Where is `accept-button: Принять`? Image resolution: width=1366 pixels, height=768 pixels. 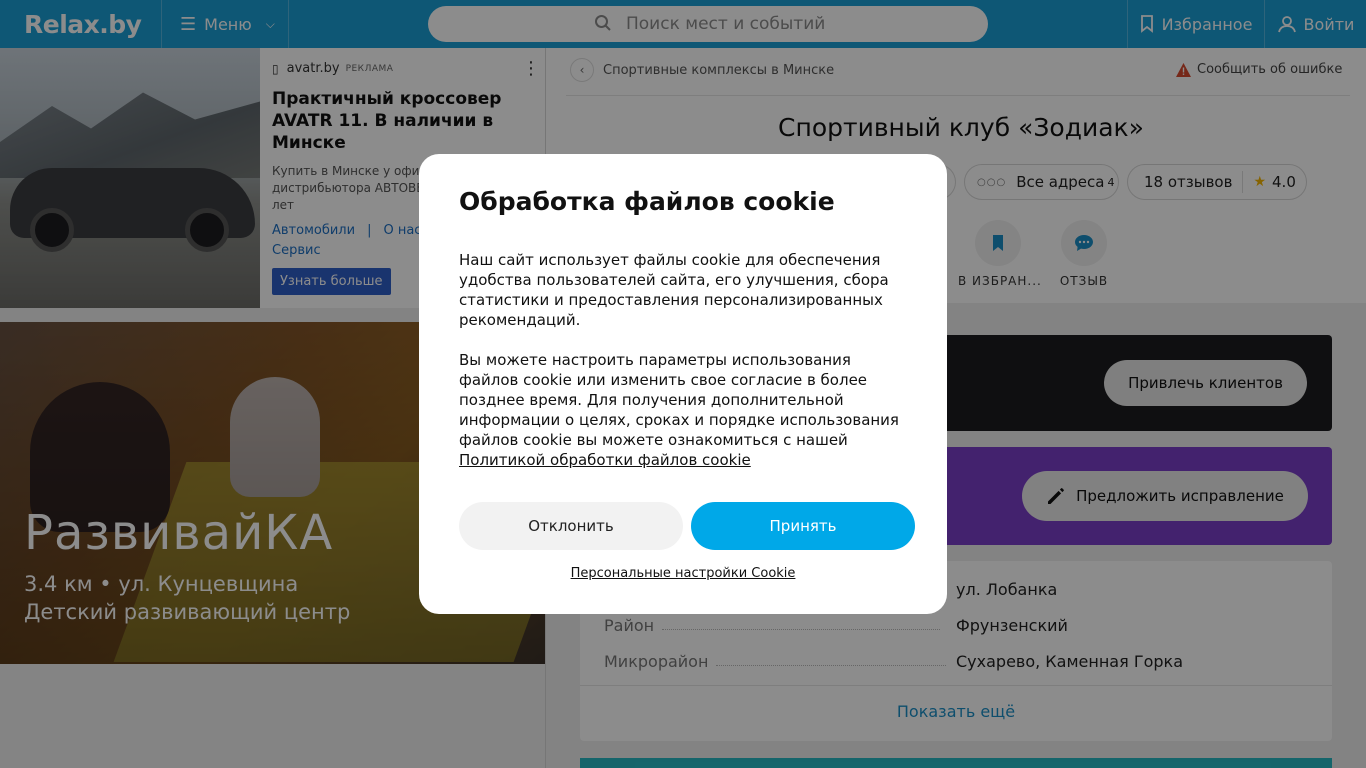
accept-button: Принять is located at coordinates (803, 526).